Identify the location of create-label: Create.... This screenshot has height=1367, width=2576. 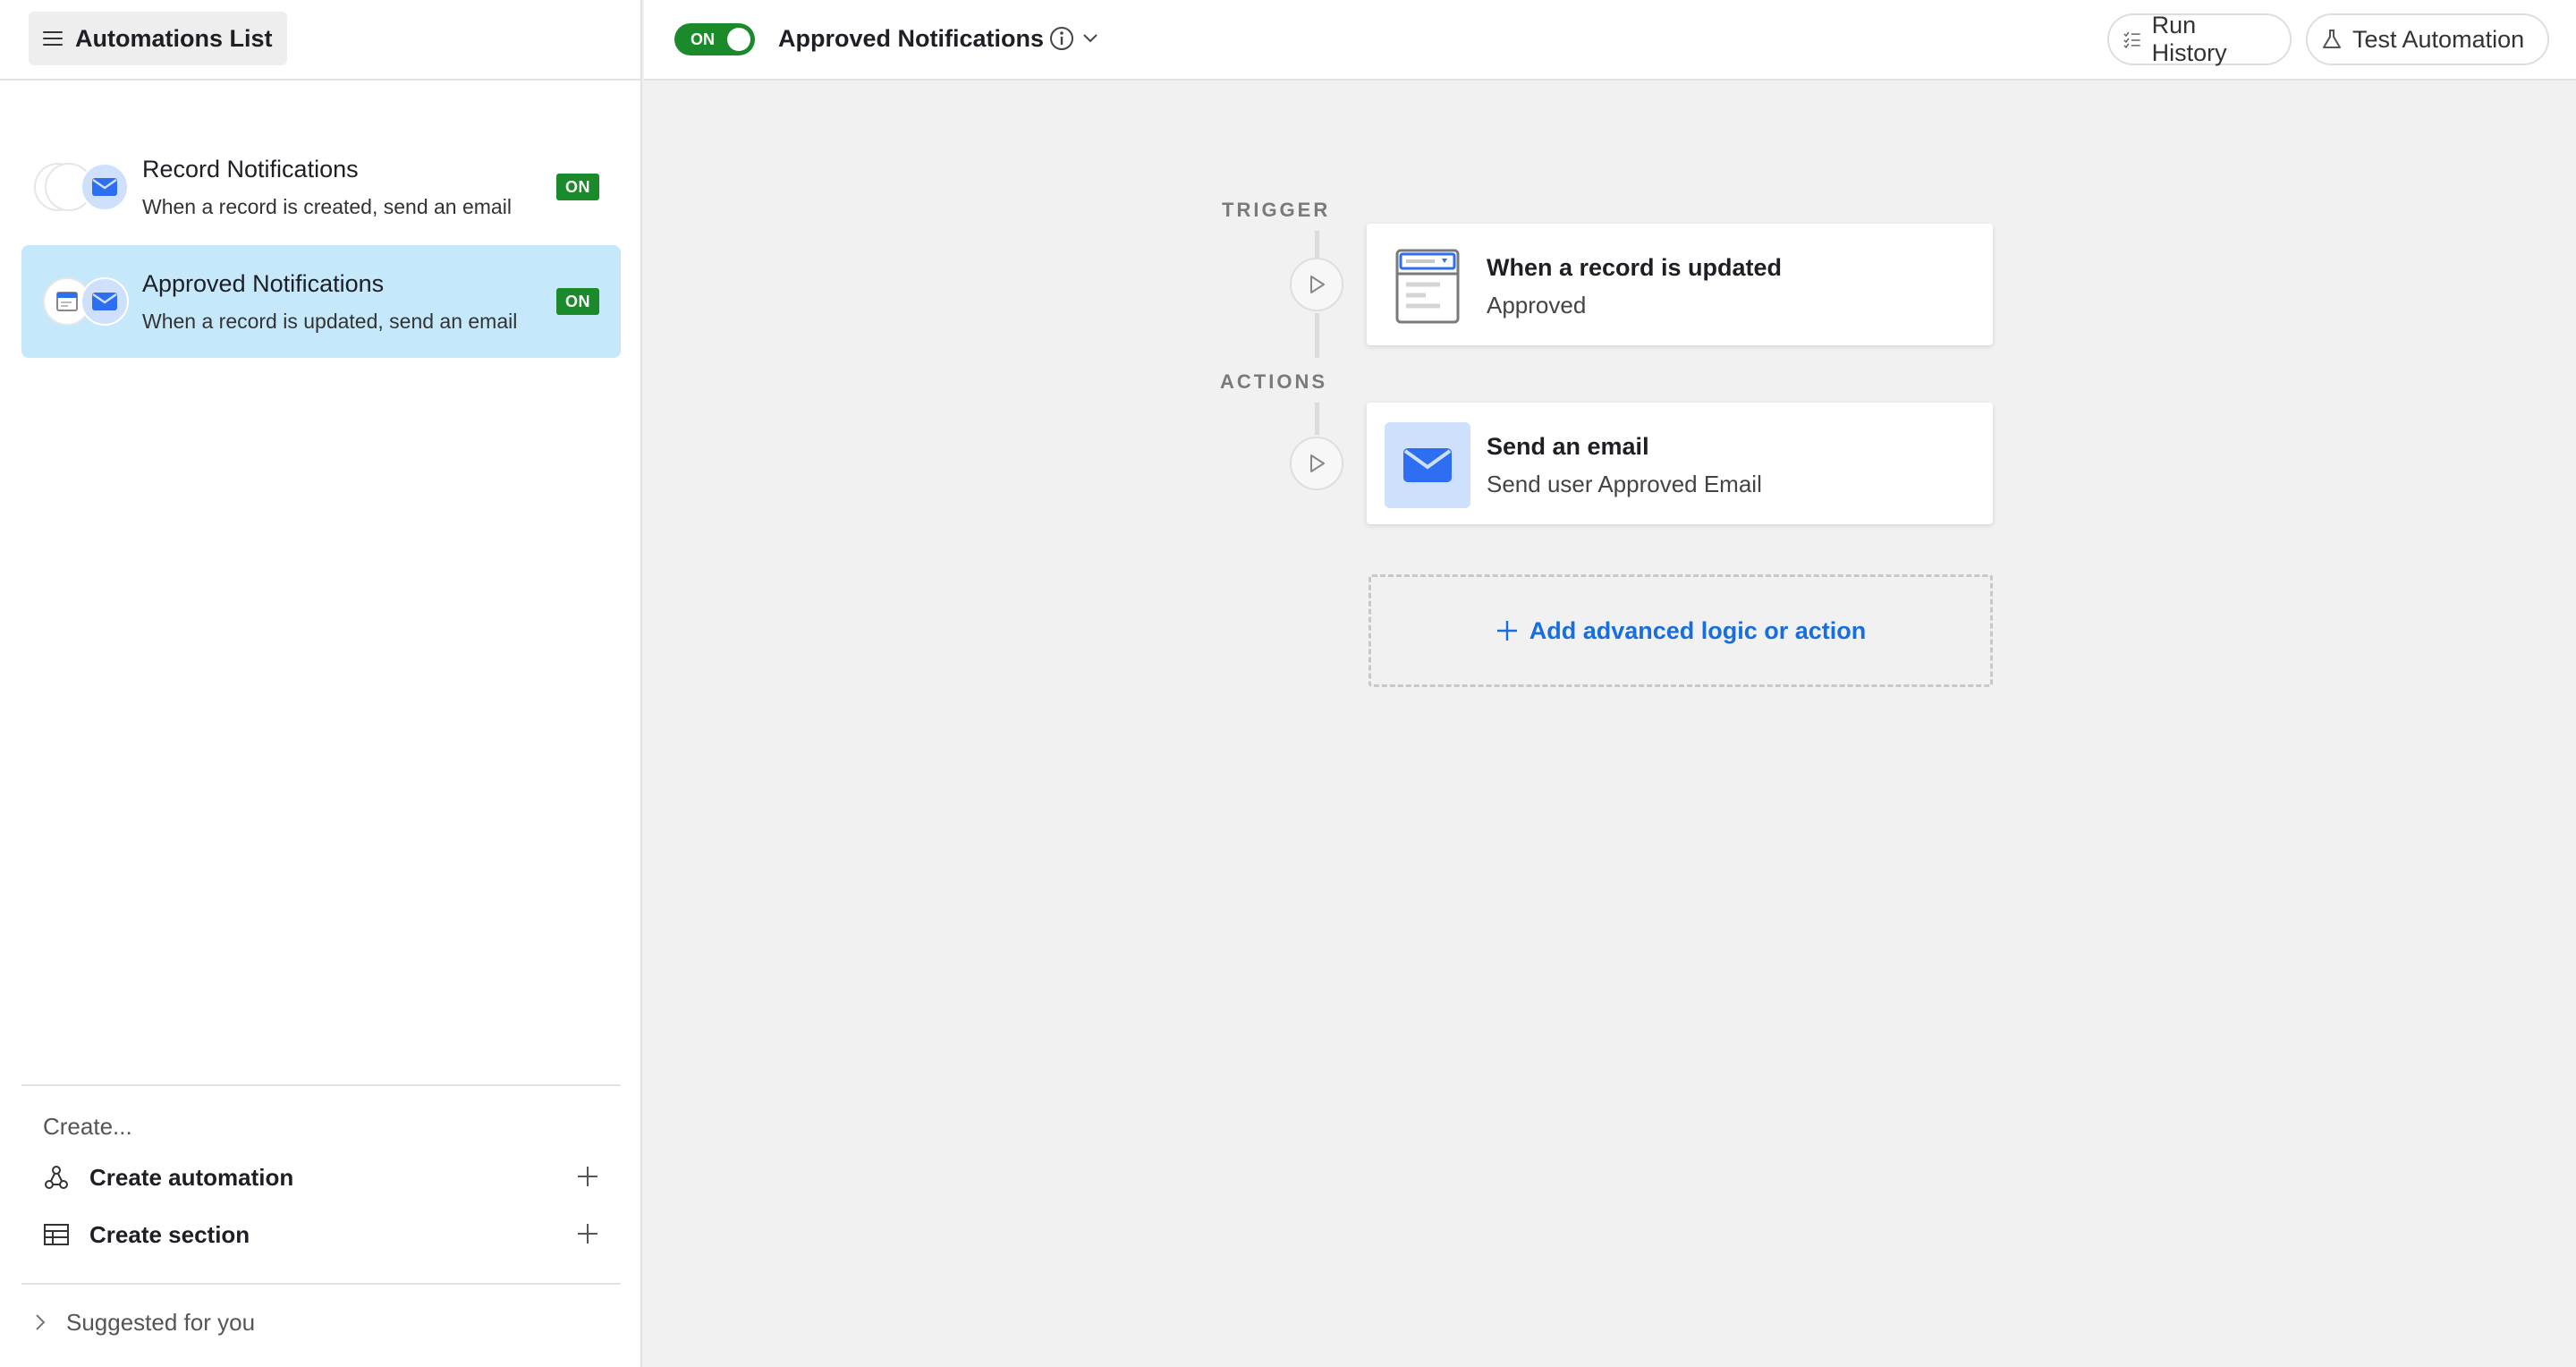
(87, 1126).